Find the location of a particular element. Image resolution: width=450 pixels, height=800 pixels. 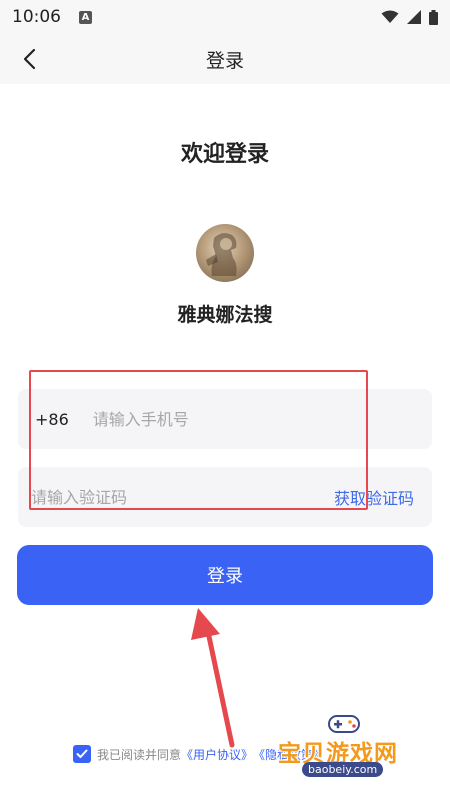

wifi-icon is located at coordinates (390, 16).